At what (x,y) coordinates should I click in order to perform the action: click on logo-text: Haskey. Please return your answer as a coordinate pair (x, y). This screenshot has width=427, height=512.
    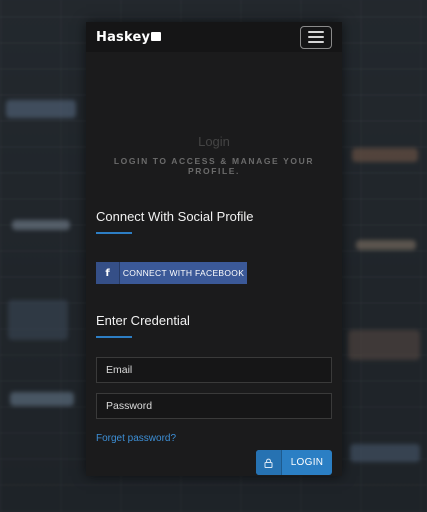
    Looking at the image, I should click on (123, 37).